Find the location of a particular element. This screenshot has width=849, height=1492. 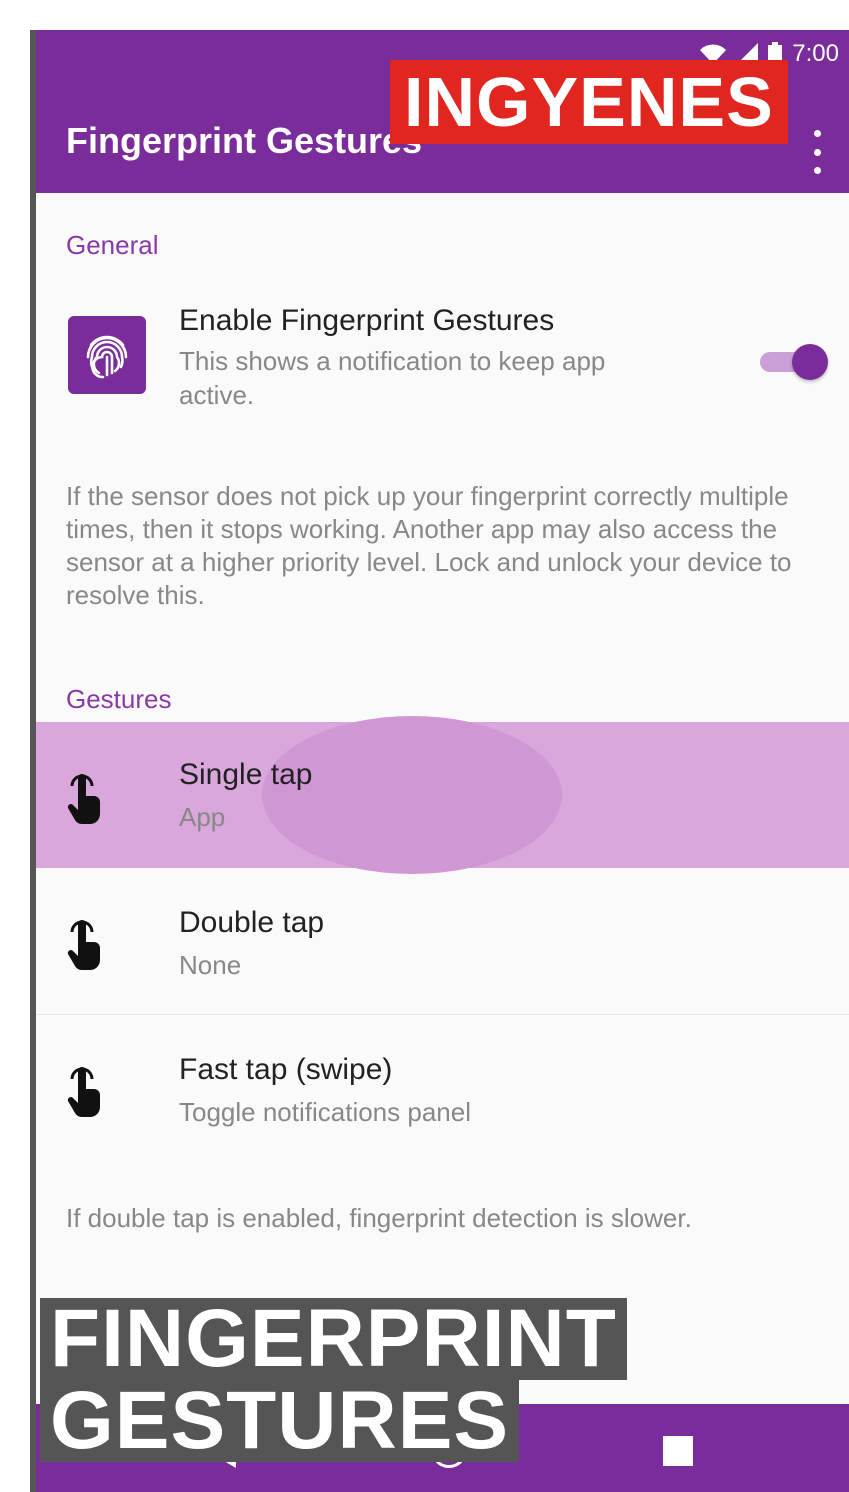

section-header-general: General is located at coordinates (112, 245).